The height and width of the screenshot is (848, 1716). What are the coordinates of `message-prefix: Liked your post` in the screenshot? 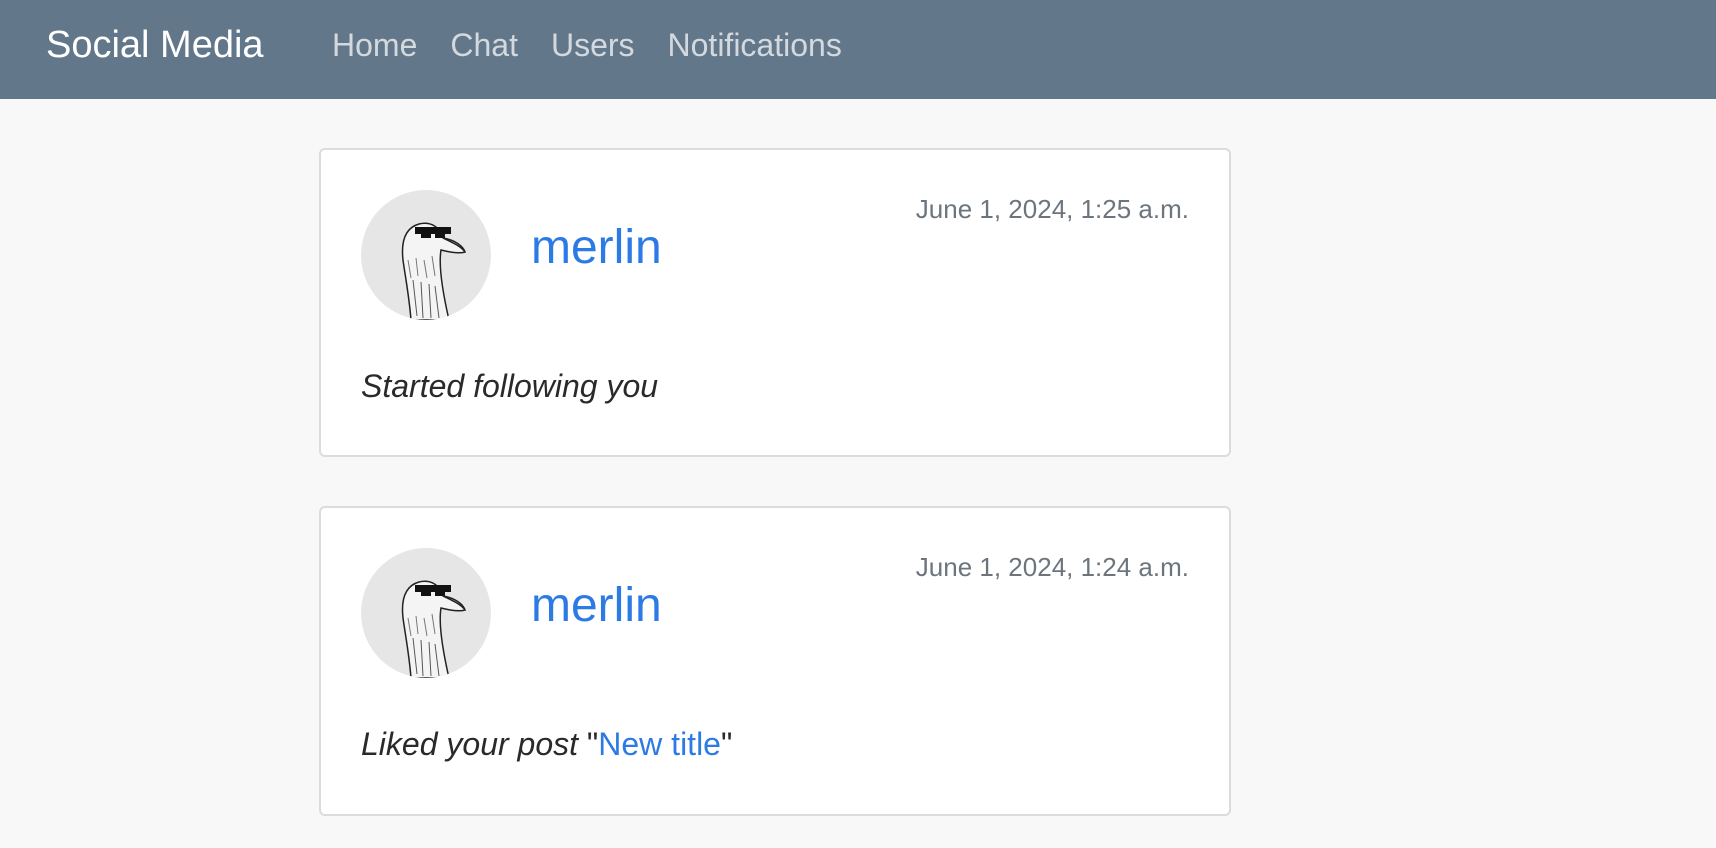 It's located at (474, 744).